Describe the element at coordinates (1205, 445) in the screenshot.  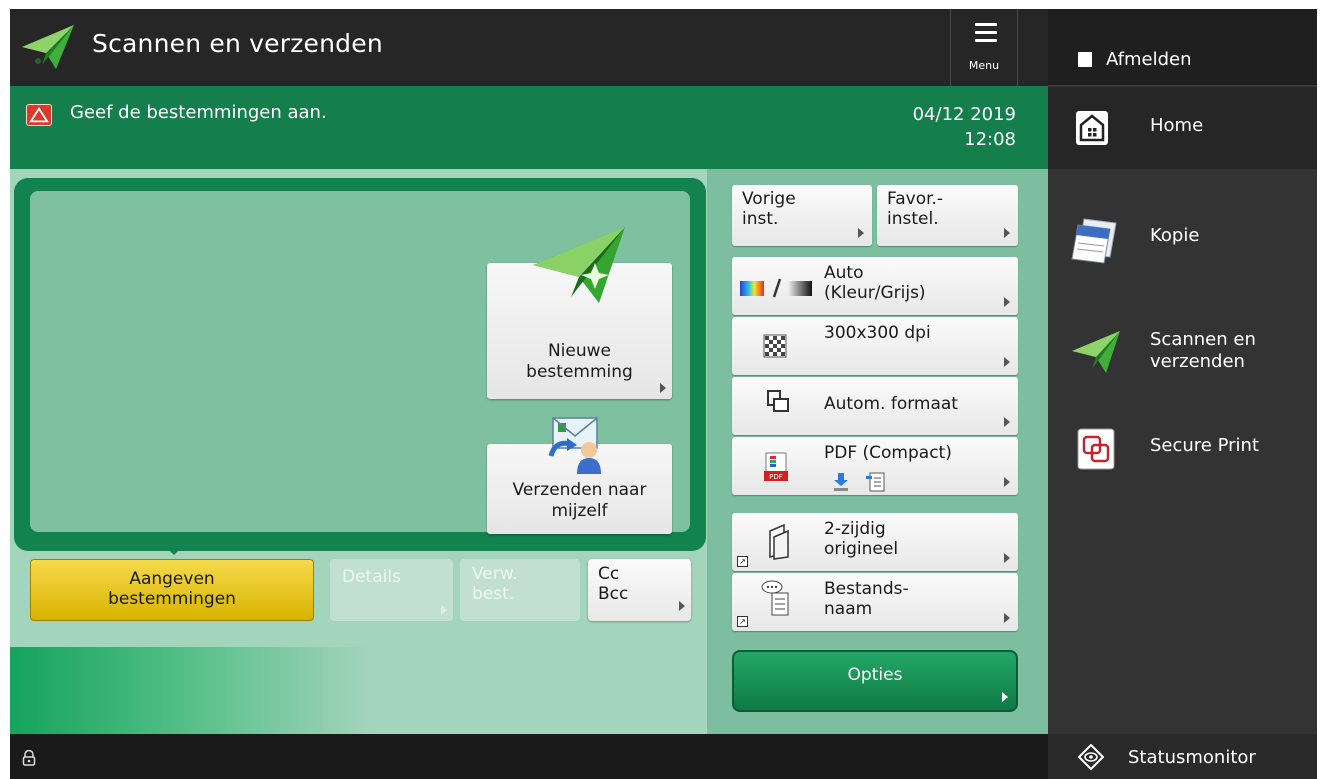
I see `secure-print-label: Secure Print` at that location.